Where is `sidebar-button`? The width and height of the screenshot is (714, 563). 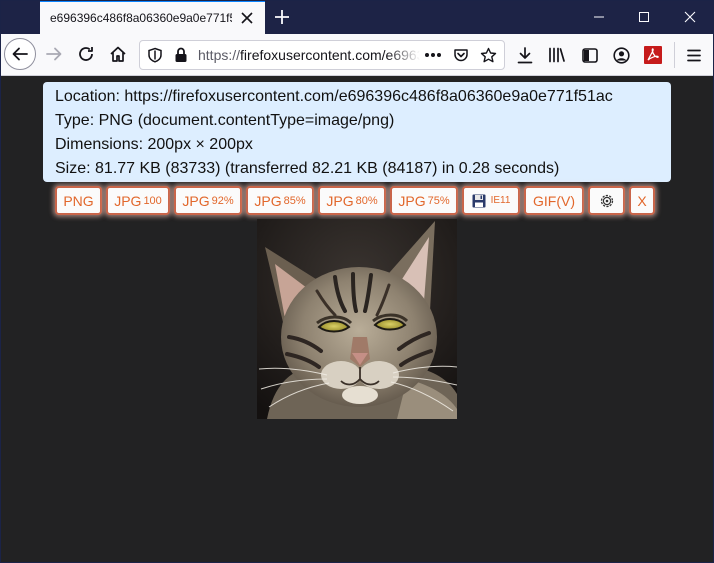 sidebar-button is located at coordinates (590, 55).